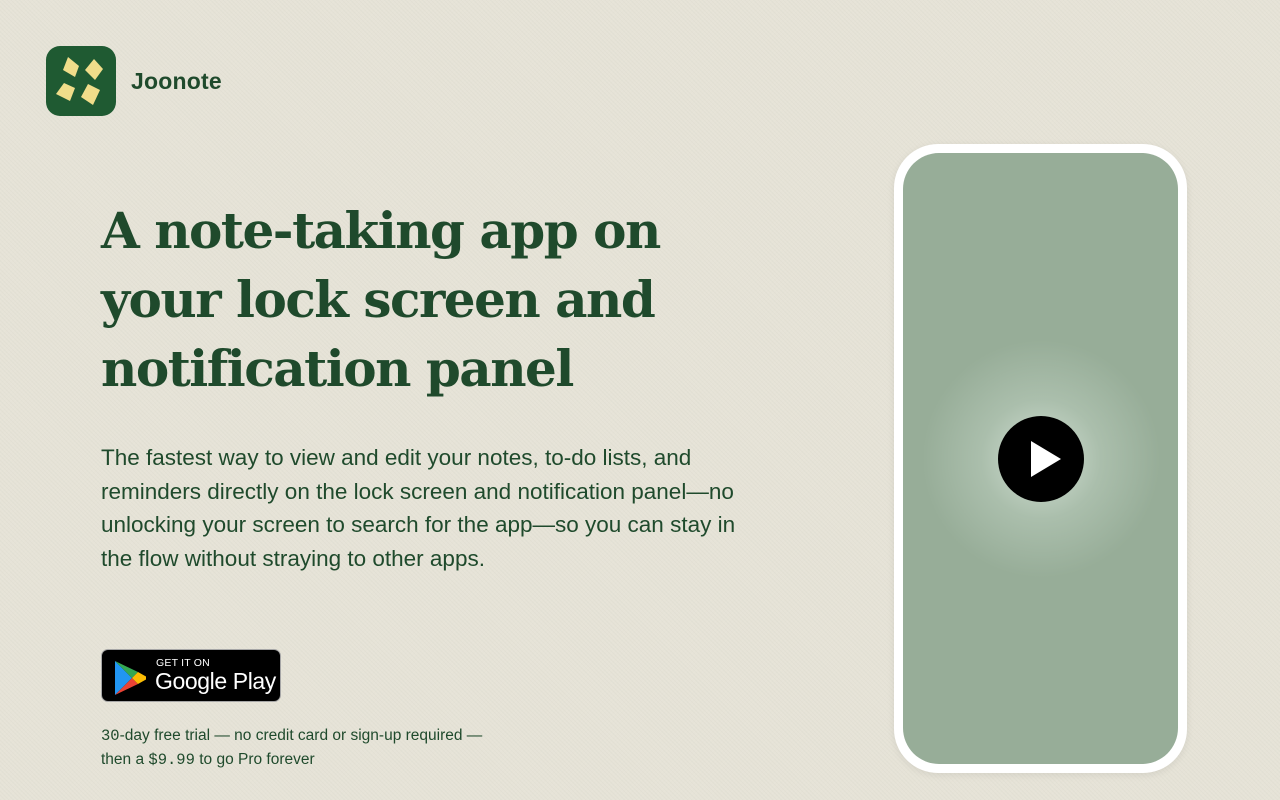  Describe the element at coordinates (171, 760) in the screenshot. I see `trial-price: $9.99` at that location.